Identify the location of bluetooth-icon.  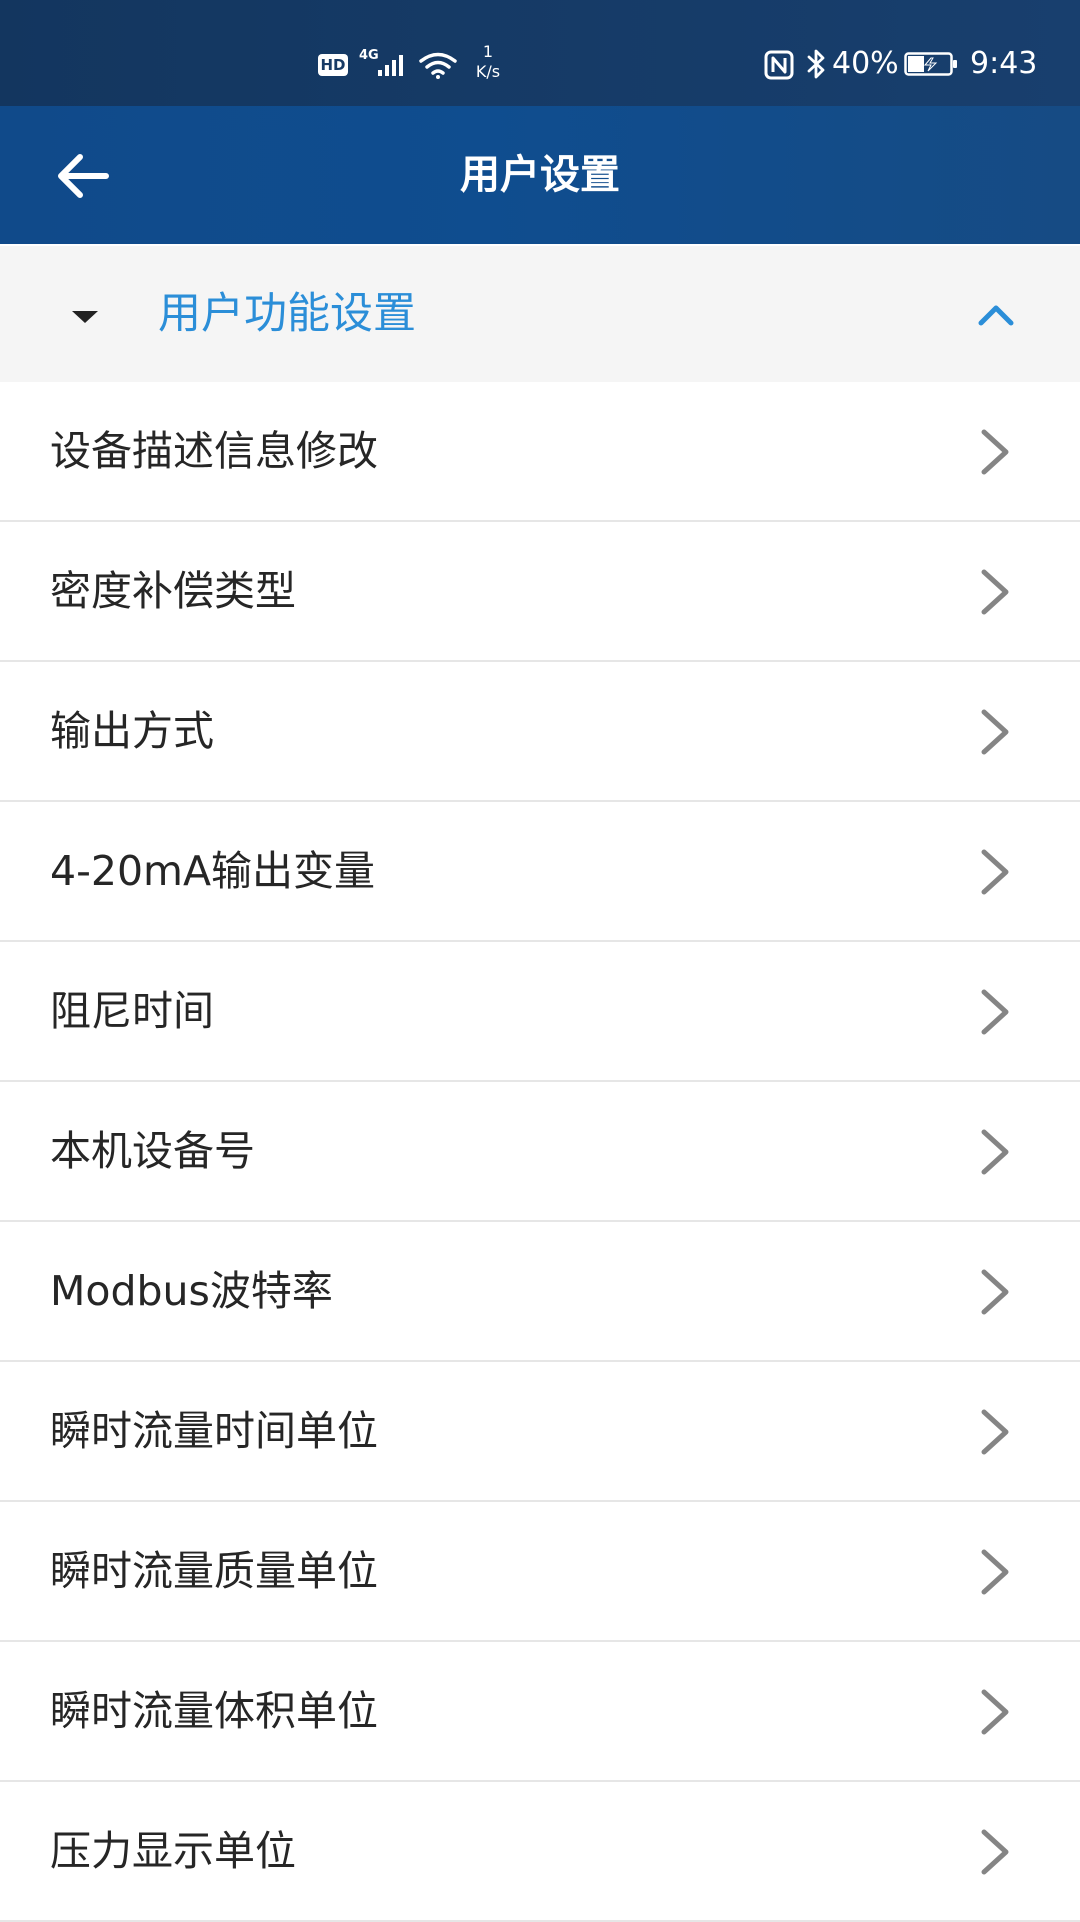
(816, 64).